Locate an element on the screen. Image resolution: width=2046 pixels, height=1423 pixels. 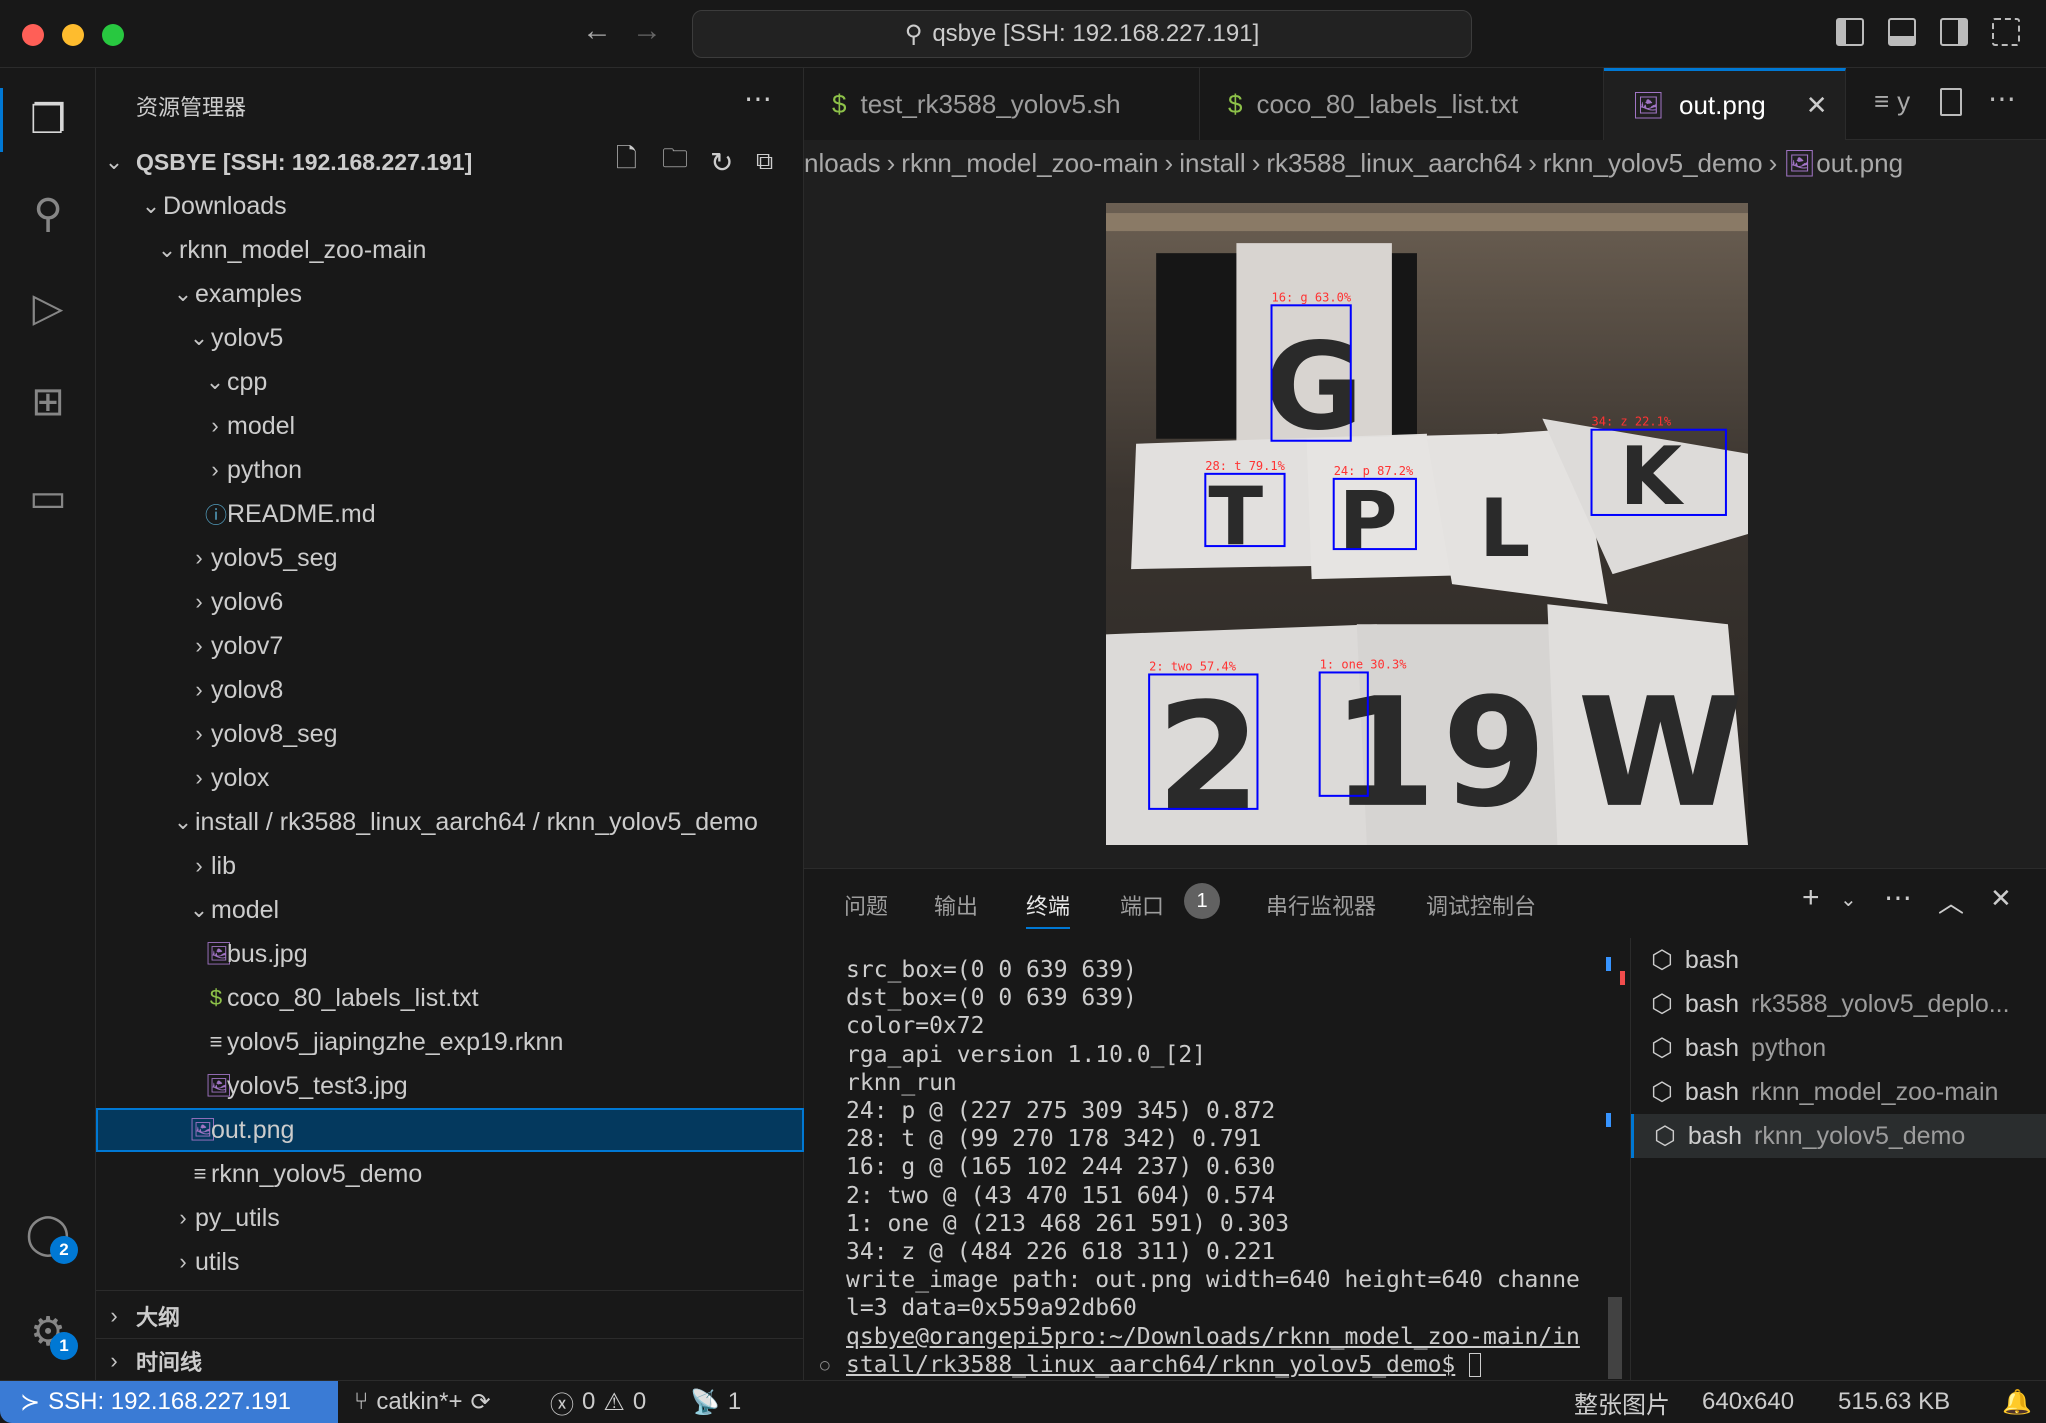
extensions-icon: ⊞ is located at coordinates (48, 402).